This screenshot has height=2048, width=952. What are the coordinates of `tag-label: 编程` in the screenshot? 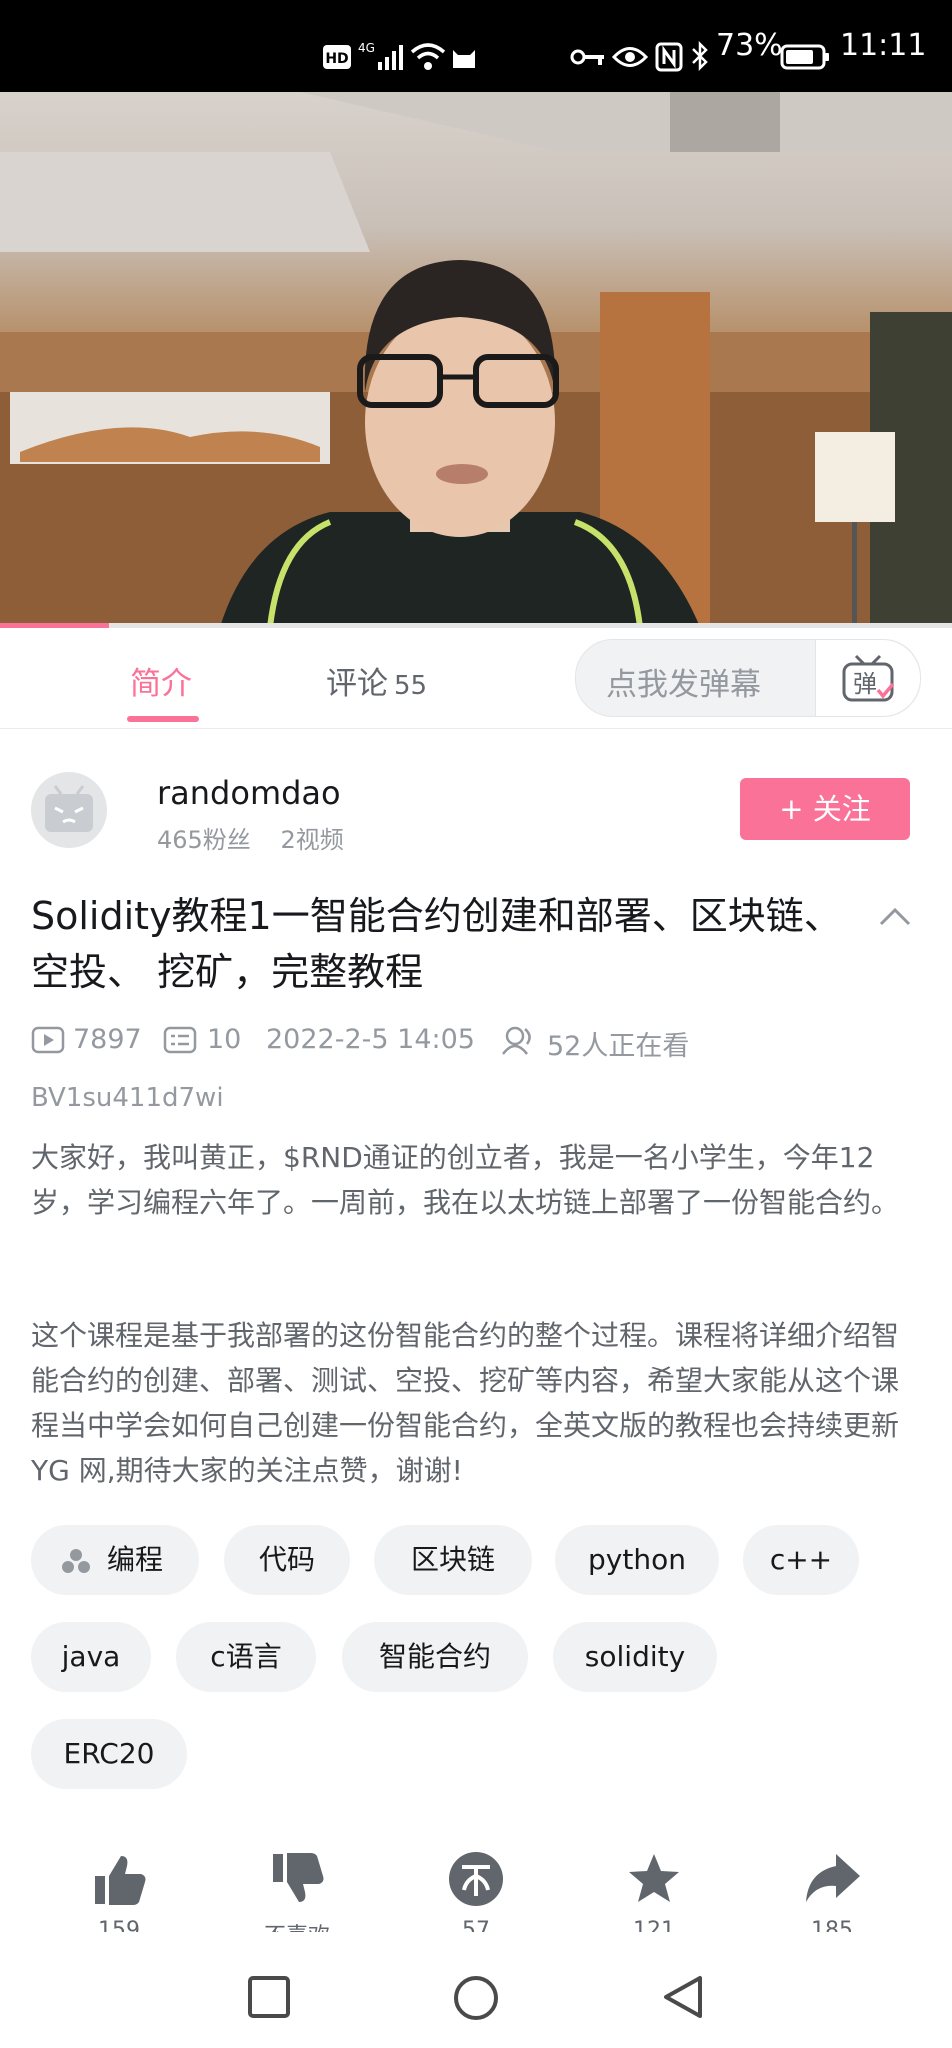 It's located at (135, 1559).